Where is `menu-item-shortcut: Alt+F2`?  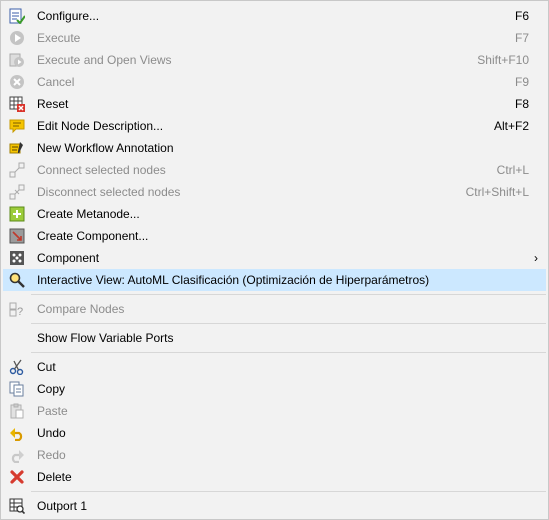 menu-item-shortcut: Alt+F2 is located at coordinates (511, 126).